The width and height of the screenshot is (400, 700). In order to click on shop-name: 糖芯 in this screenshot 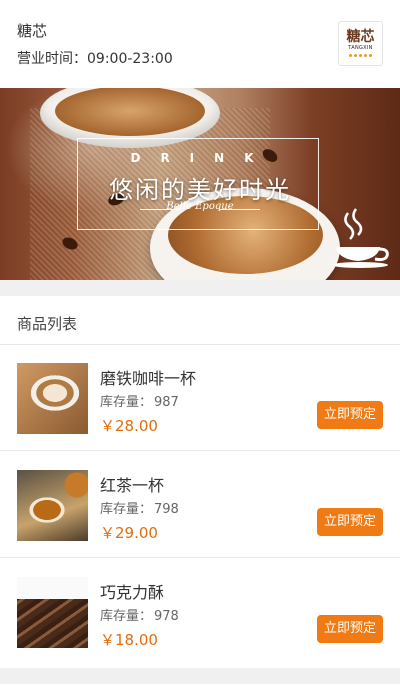, I will do `click(32, 31)`.